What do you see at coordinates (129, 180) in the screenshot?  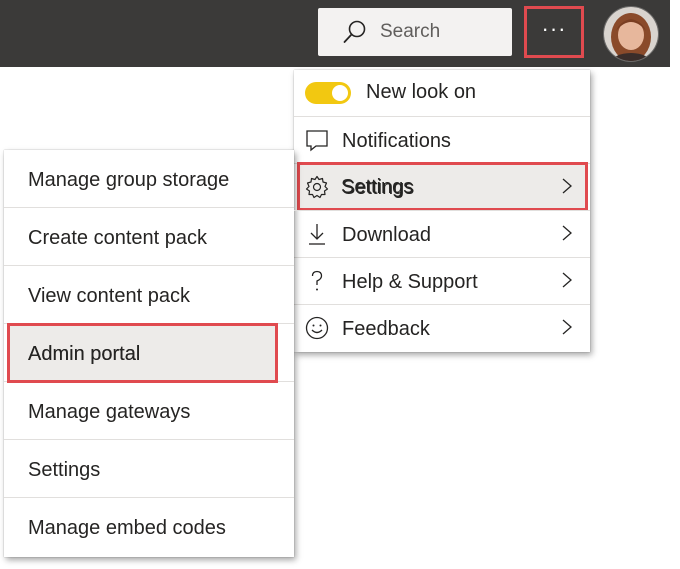 I see `submenu-item-label: Manage group storage` at bounding box center [129, 180].